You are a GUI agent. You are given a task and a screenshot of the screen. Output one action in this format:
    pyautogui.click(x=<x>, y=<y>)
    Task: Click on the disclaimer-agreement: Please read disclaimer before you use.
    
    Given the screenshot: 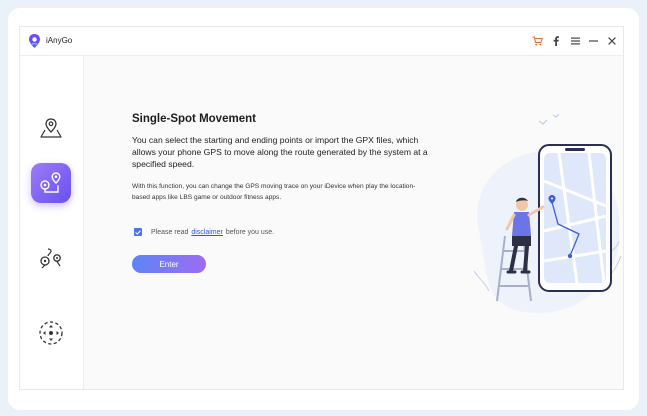 What is the action you would take?
    pyautogui.click(x=204, y=232)
    